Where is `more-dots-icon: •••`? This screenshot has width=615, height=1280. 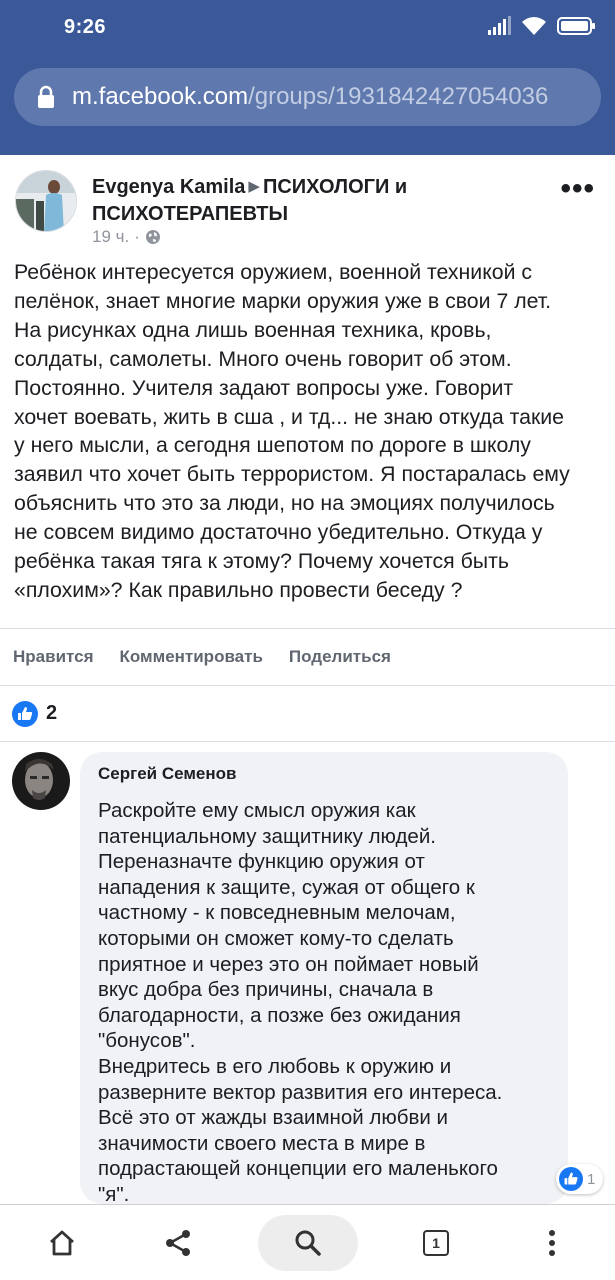
more-dots-icon: ••• is located at coordinates (577, 188).